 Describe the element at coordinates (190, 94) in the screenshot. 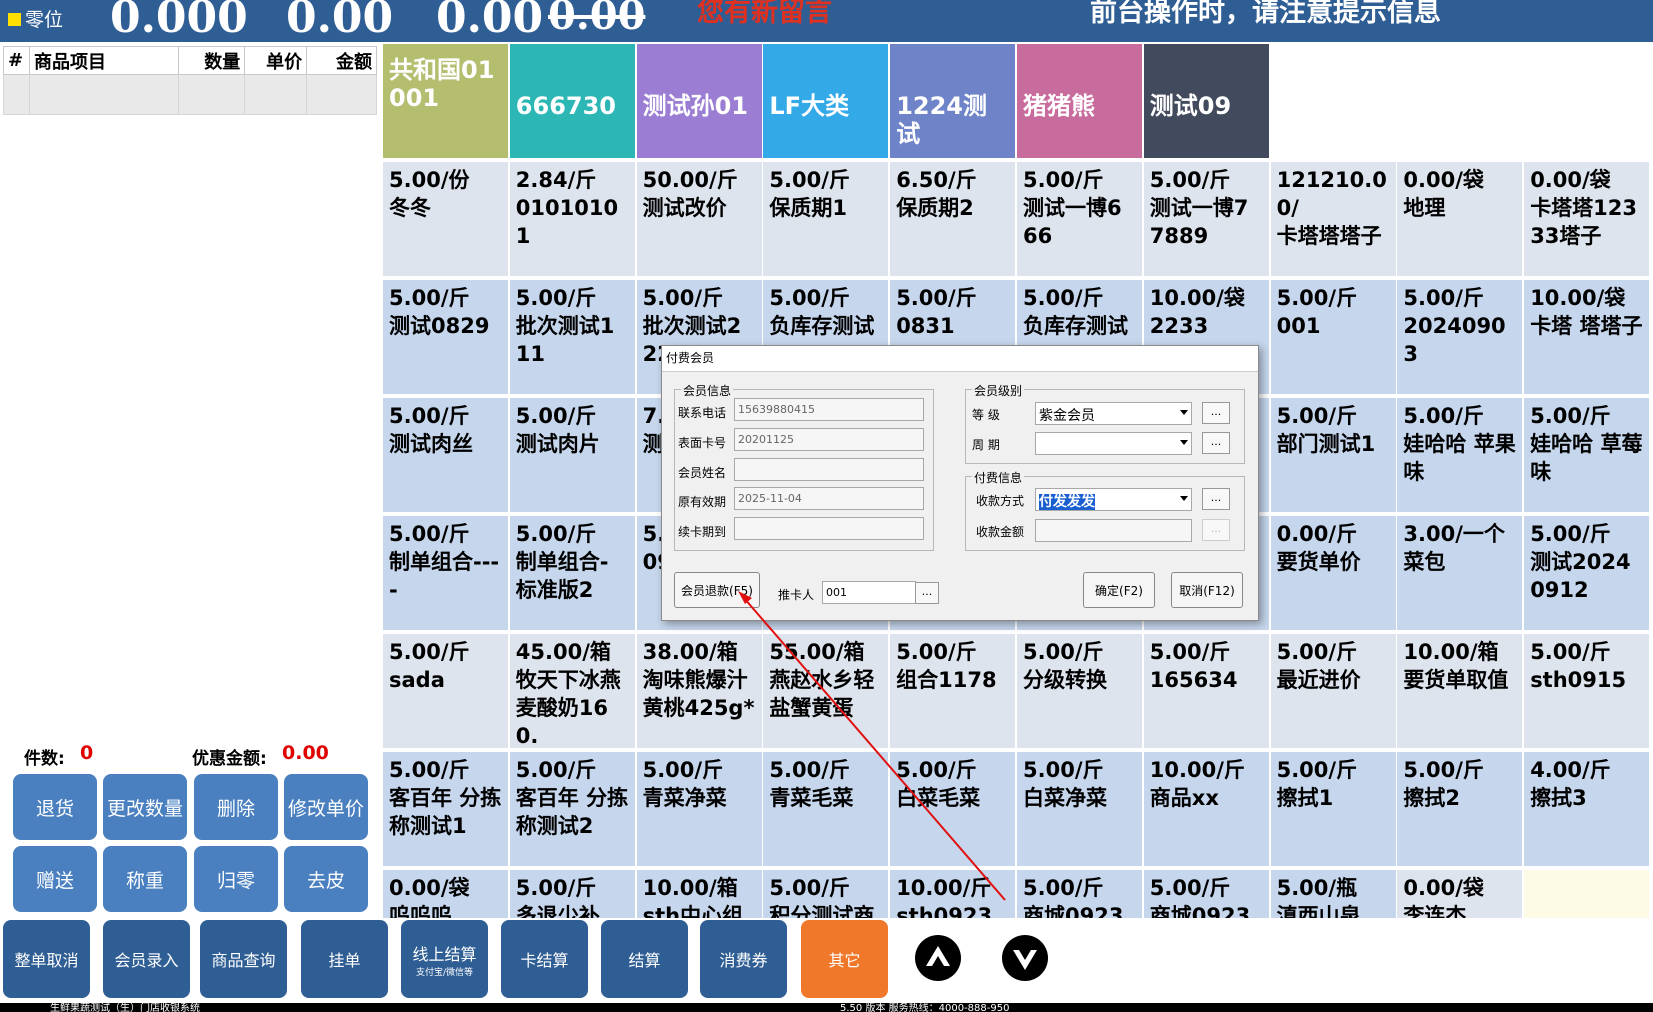

I see `table-row` at that location.